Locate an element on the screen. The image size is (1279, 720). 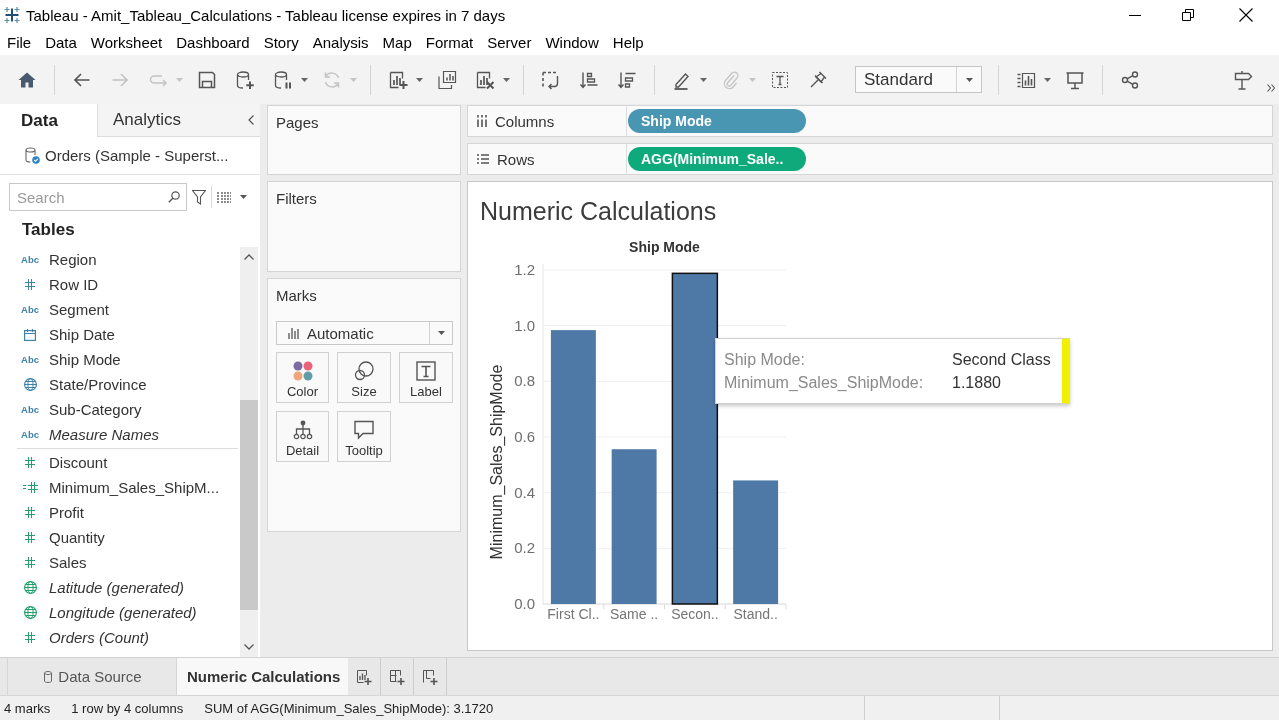
shelf-label: Rows is located at coordinates (516, 159).